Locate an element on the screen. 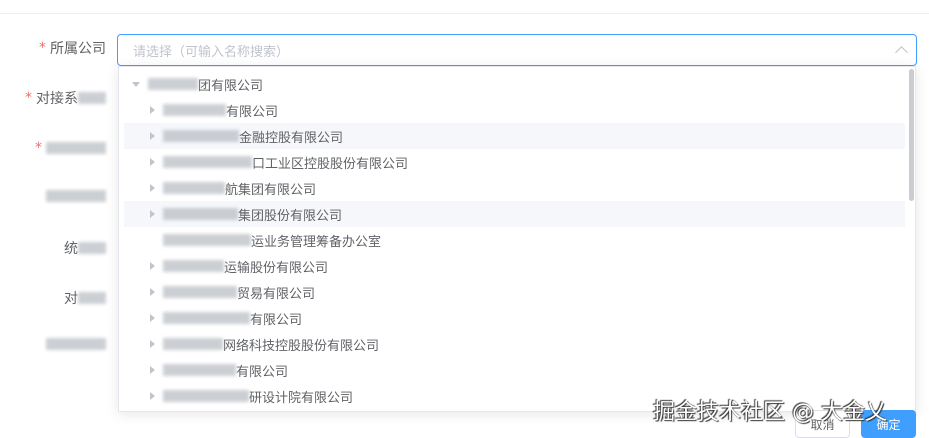 This screenshot has height=438, width=929. tree-node: 网络科技控股股份有限公司 is located at coordinates (514, 344).